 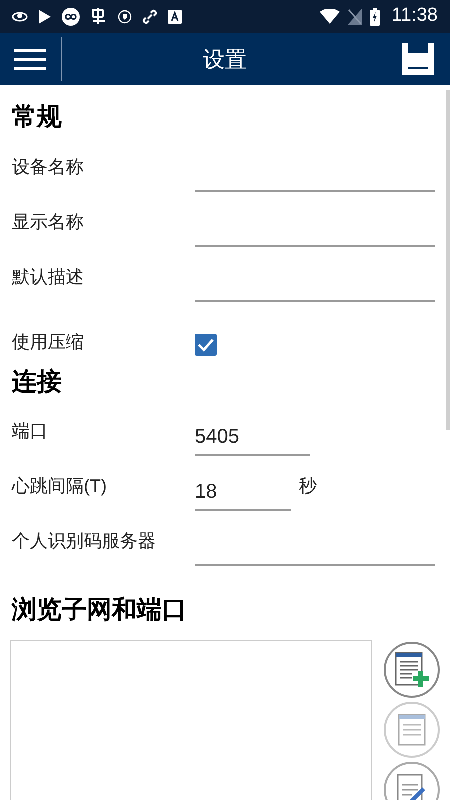 I want to click on link-icon, so click(x=150, y=16).